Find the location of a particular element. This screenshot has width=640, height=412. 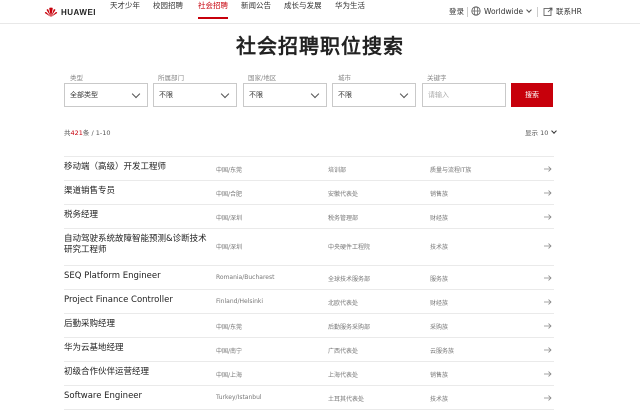

job-location: Finland/Helsinki is located at coordinates (240, 301).